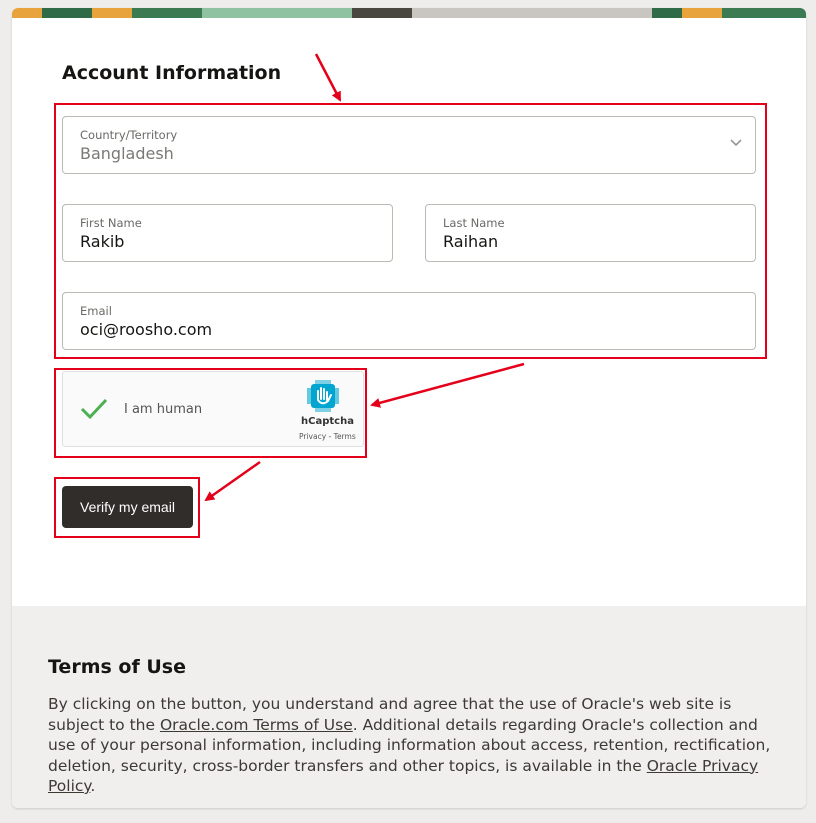  What do you see at coordinates (232, 481) in the screenshot?
I see `arrow-to-button` at bounding box center [232, 481].